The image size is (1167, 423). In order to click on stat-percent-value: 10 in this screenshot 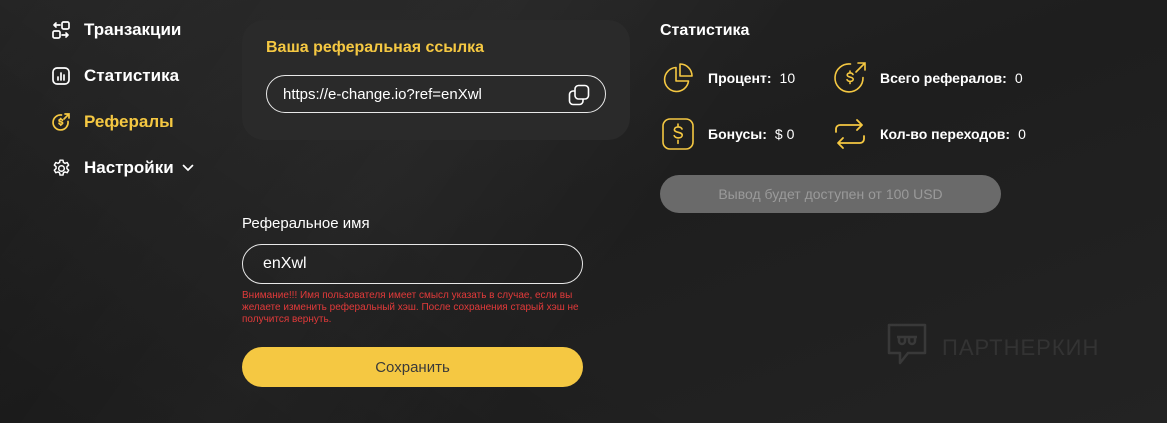, I will do `click(787, 78)`.